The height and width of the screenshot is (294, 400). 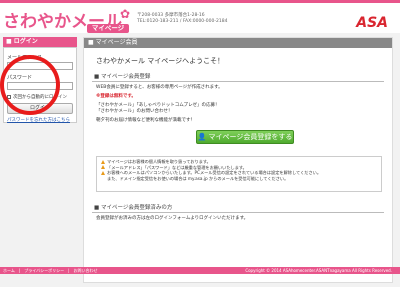 What do you see at coordinates (125, 14) in the screenshot?
I see `paw-icon: ✿` at bounding box center [125, 14].